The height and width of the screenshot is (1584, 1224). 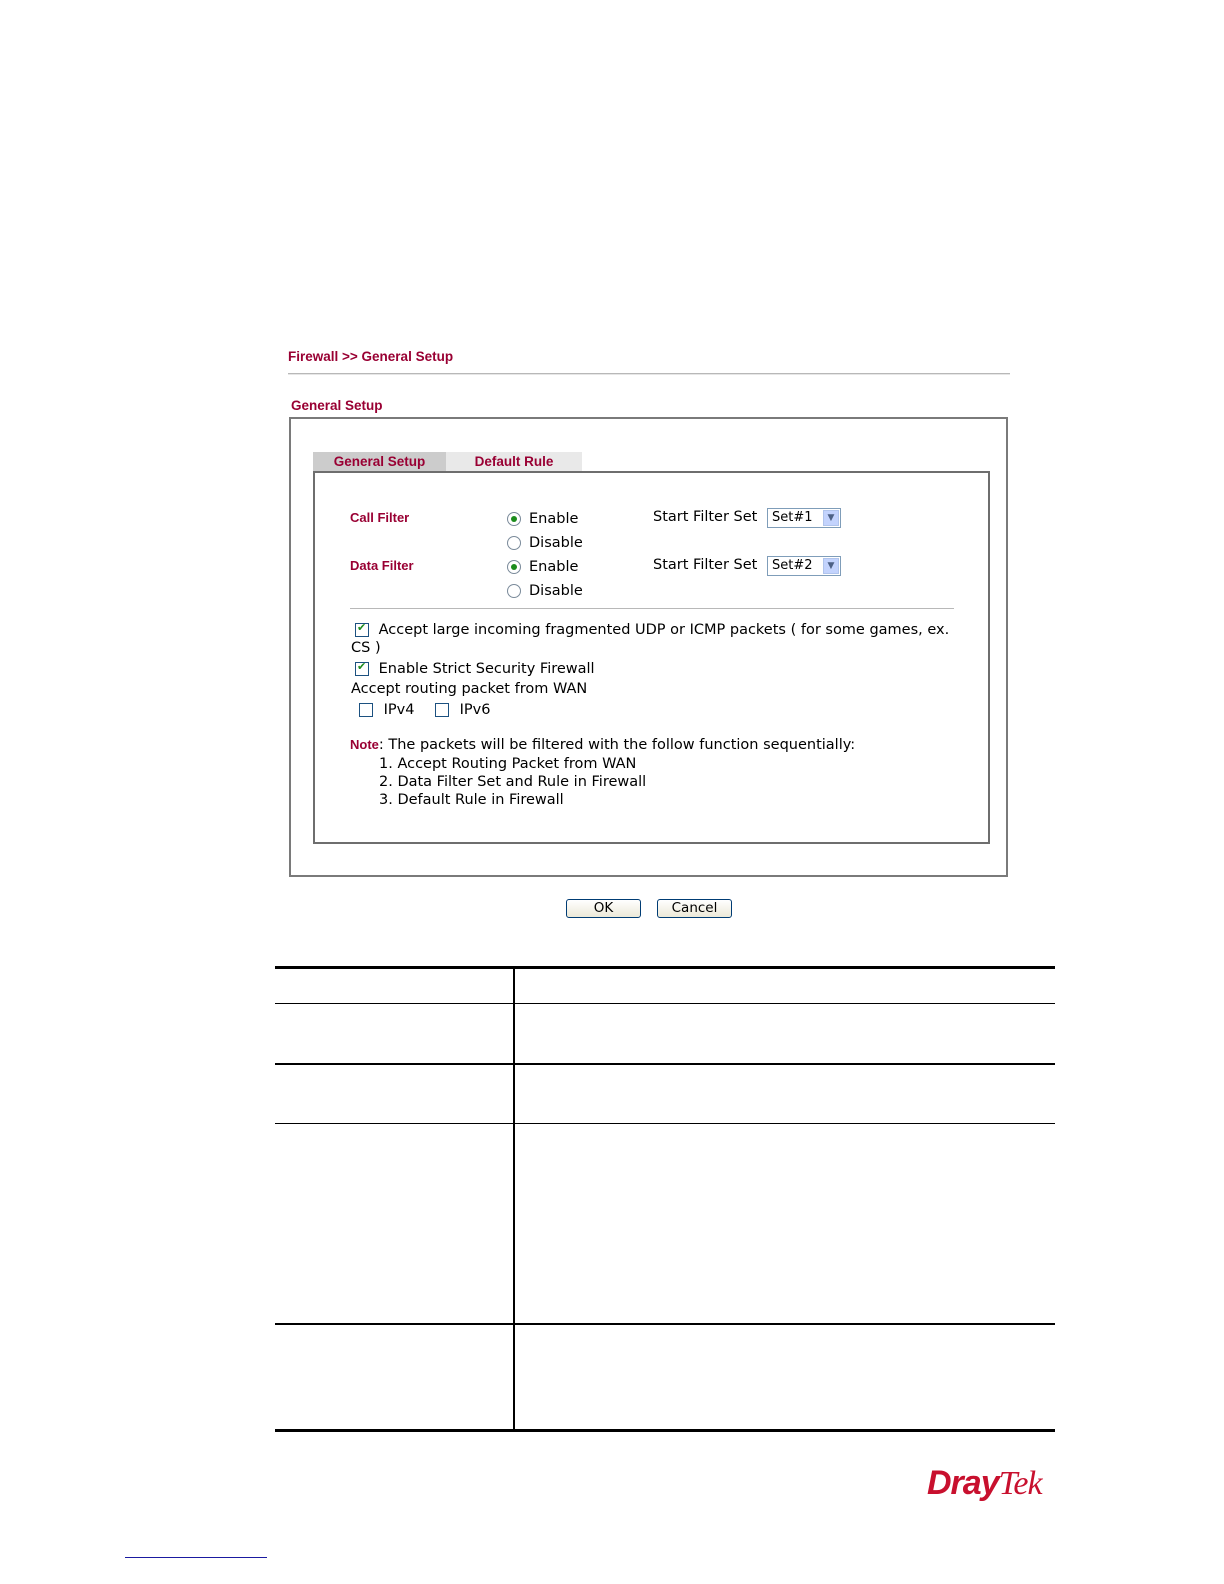 I want to click on ipv6-option: IPv6, so click(x=462, y=710).